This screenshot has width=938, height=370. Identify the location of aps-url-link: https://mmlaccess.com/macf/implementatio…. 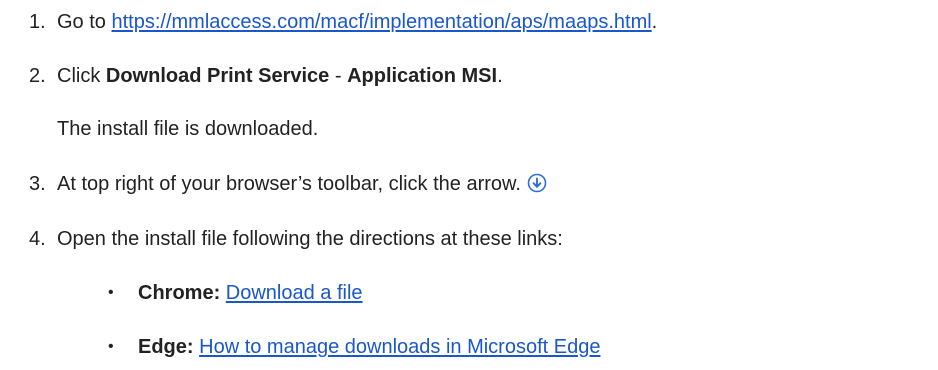
(381, 22).